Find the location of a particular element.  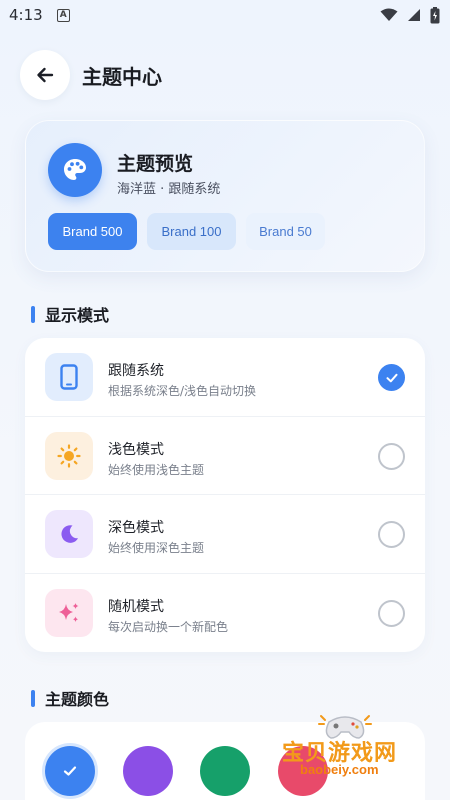

section-theme-color: 主题颜色 is located at coordinates (70, 698).